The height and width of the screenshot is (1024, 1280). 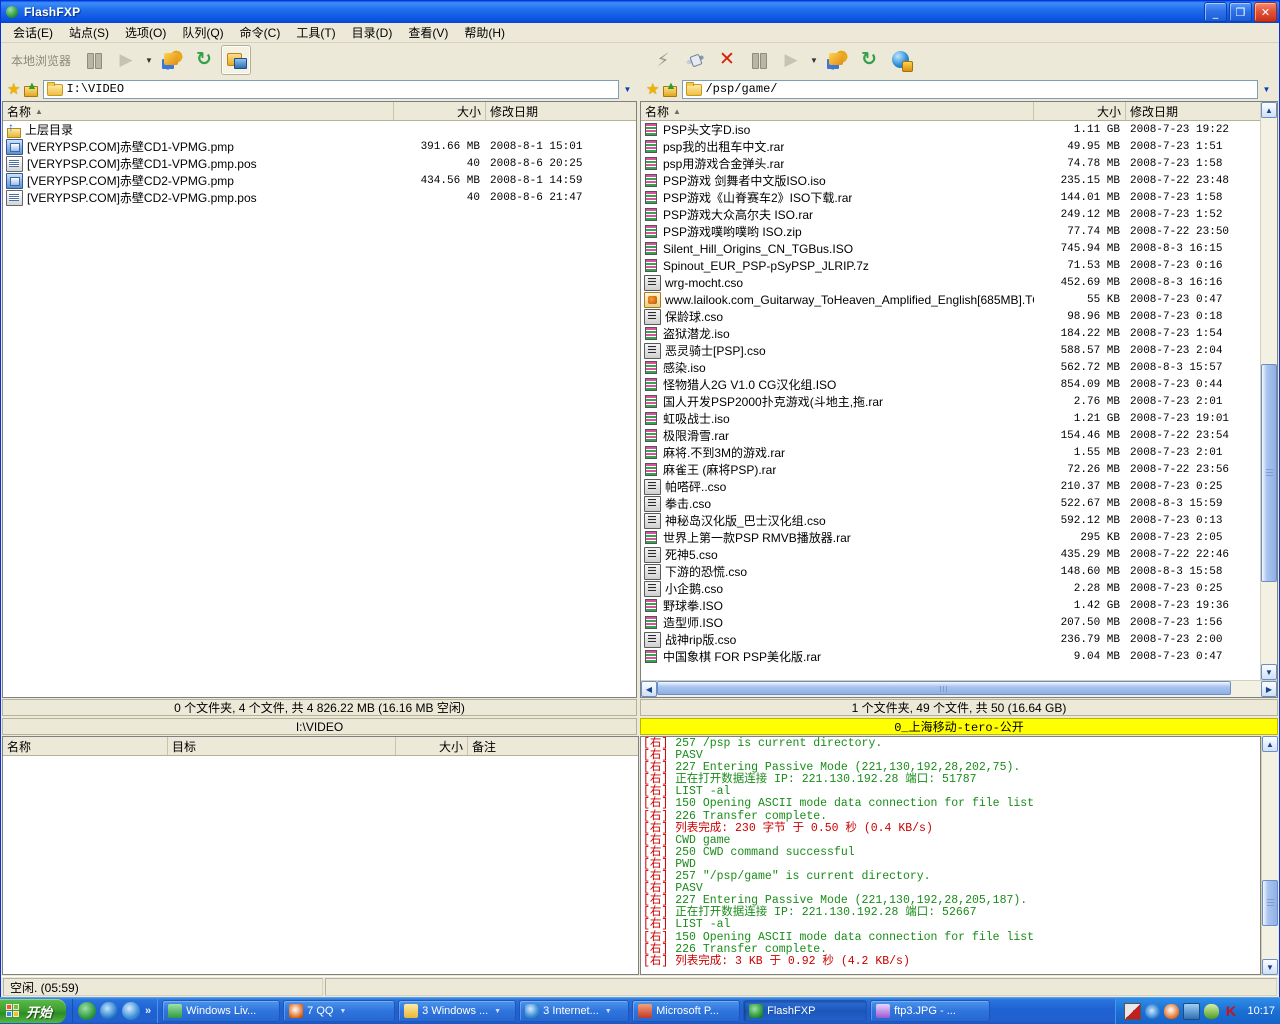 What do you see at coordinates (1133, 1011) in the screenshot?
I see `ime-indicator-icon` at bounding box center [1133, 1011].